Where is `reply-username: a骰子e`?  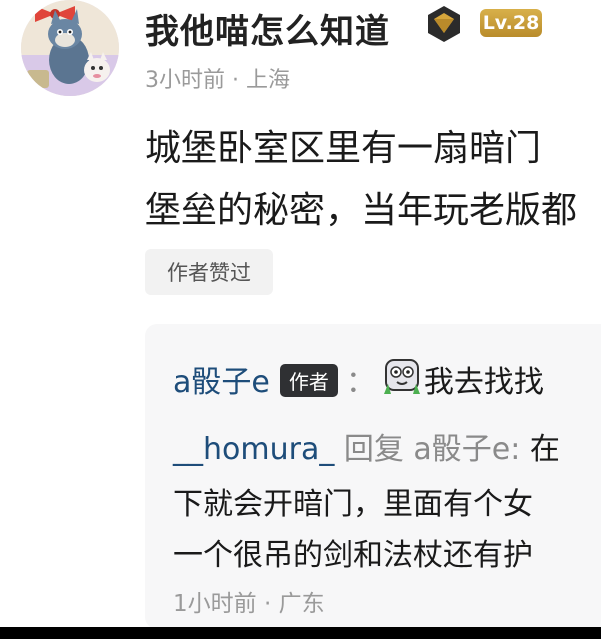 reply-username: a骰子e is located at coordinates (221, 382).